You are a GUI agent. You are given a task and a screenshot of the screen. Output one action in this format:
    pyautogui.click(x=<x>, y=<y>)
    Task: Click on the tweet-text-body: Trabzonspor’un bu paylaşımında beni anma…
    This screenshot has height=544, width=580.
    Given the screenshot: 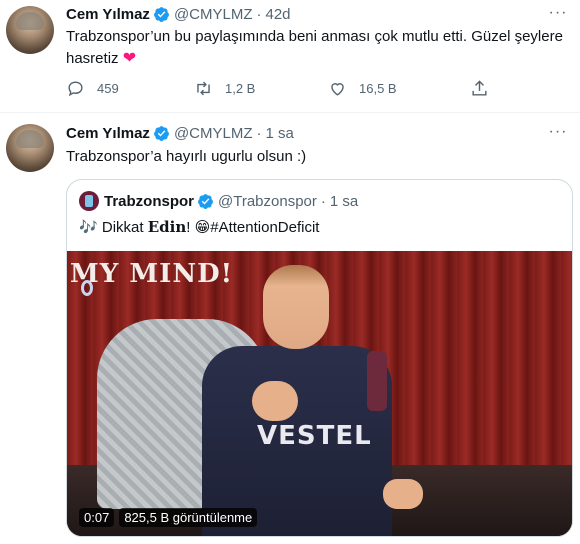 What is the action you would take?
    pyautogui.click(x=314, y=47)
    